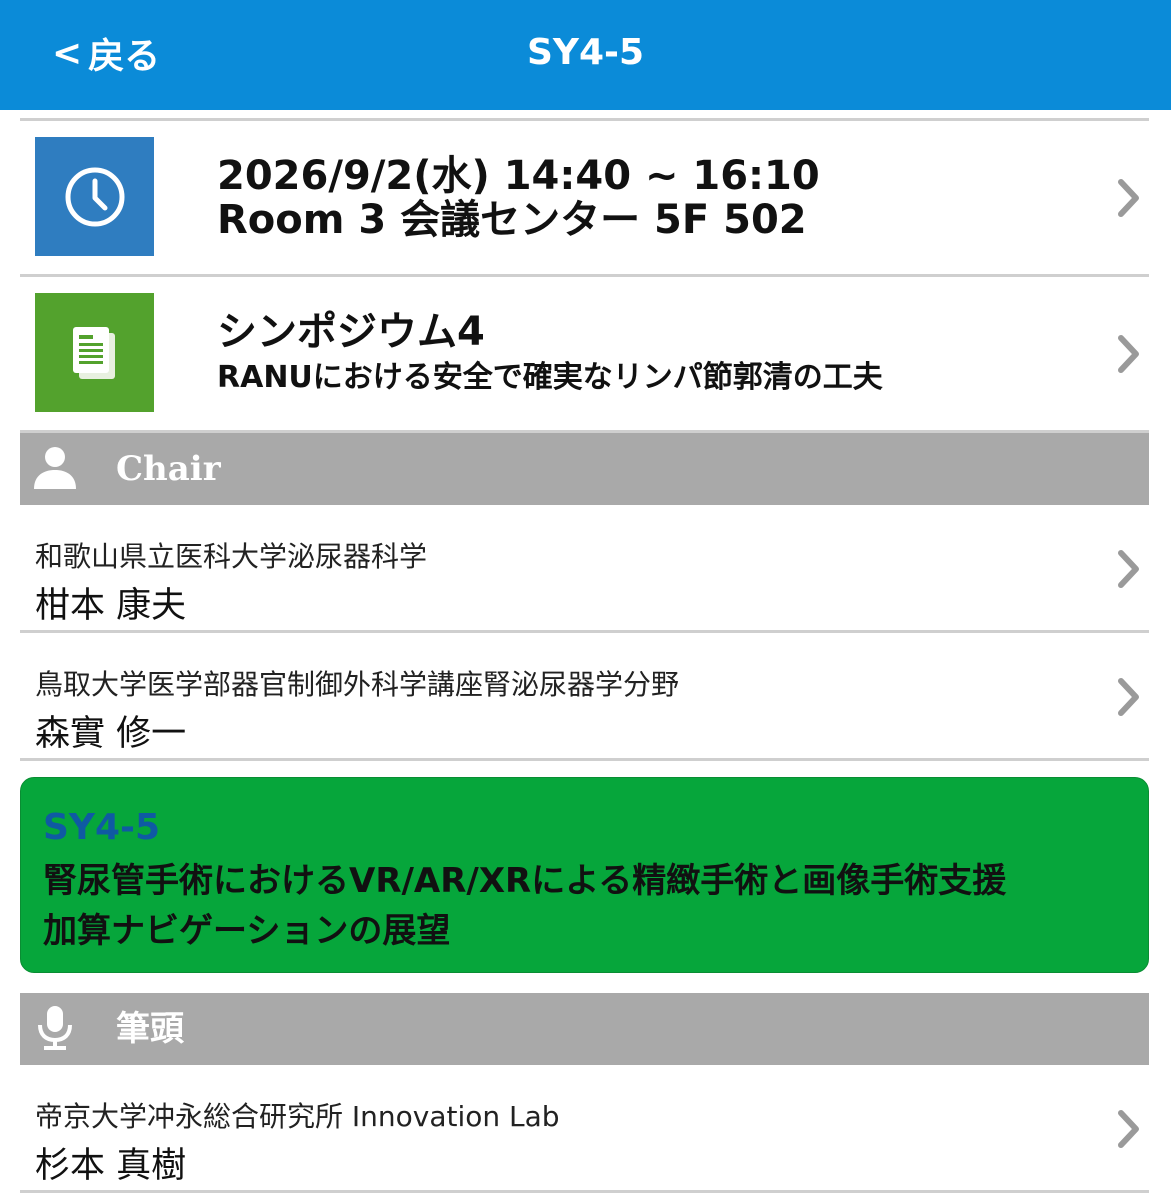  I want to click on presenter-row: 帝京大学冲永総合研究所 Innovation Lab 杉本 真樹, so click(584, 1127).